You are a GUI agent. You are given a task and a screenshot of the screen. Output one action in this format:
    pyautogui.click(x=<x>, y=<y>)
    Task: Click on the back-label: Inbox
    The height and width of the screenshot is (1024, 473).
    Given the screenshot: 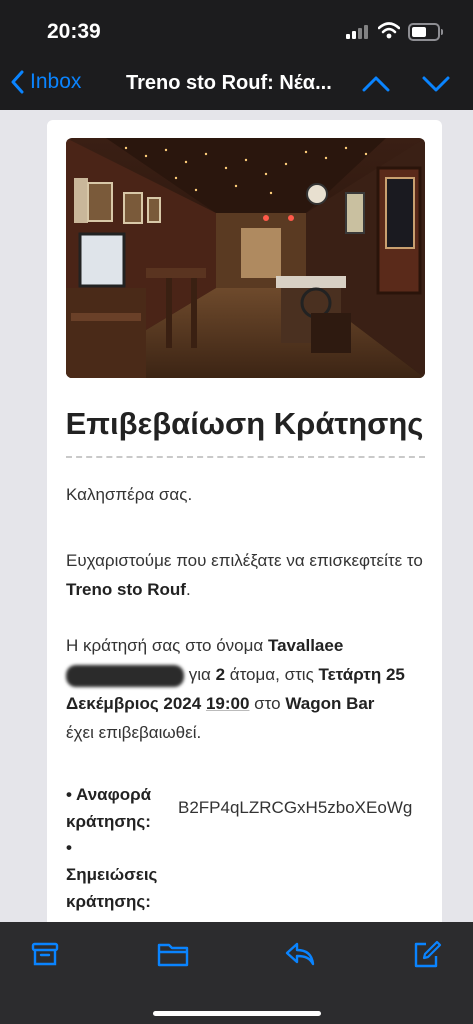 What is the action you would take?
    pyautogui.click(x=56, y=81)
    